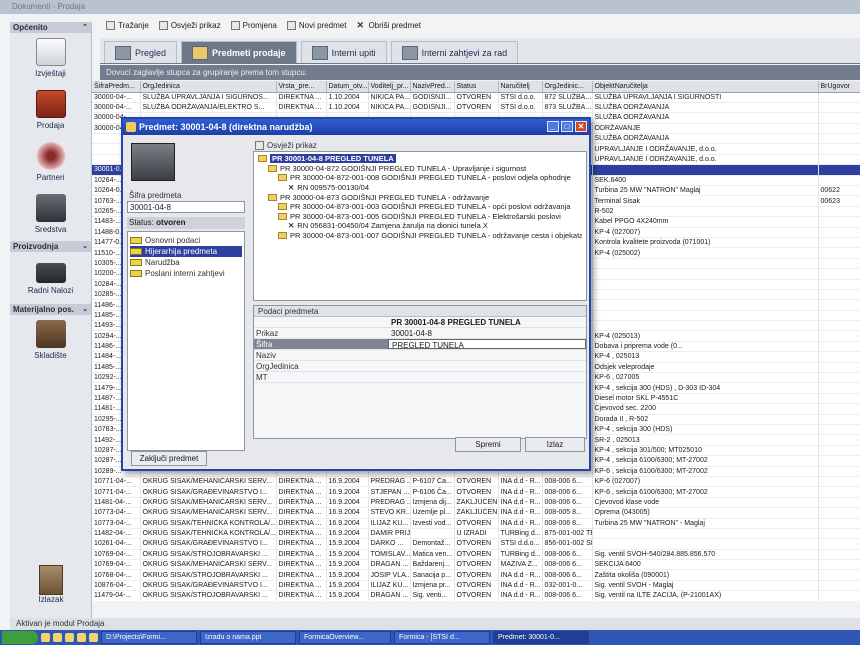  Describe the element at coordinates (705, 191) in the screenshot. I see `table-cell: Turbina 25 MW "NATRON" Maglaj` at that location.